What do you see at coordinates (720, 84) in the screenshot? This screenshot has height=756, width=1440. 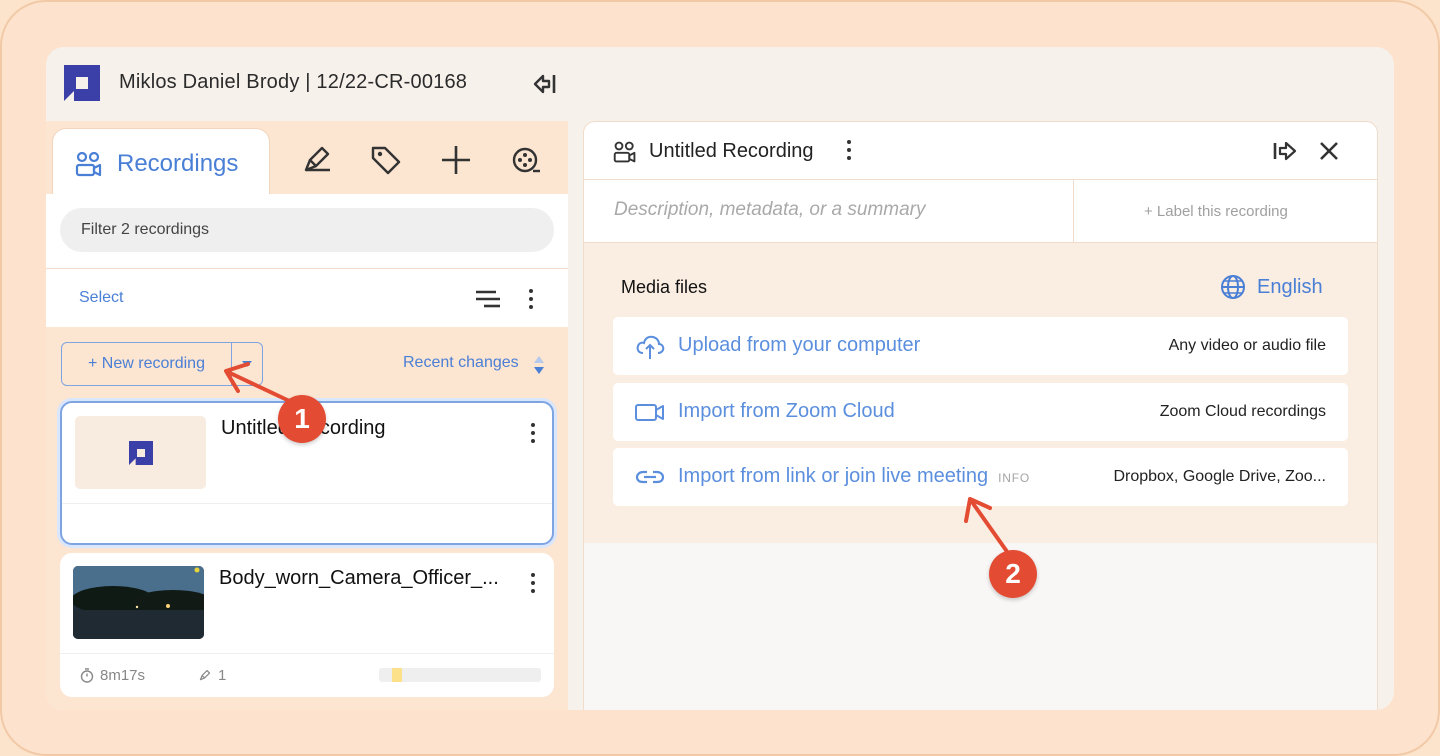 I see `app-header: Miklos Daniel Brody | 12/22-CR-00168` at bounding box center [720, 84].